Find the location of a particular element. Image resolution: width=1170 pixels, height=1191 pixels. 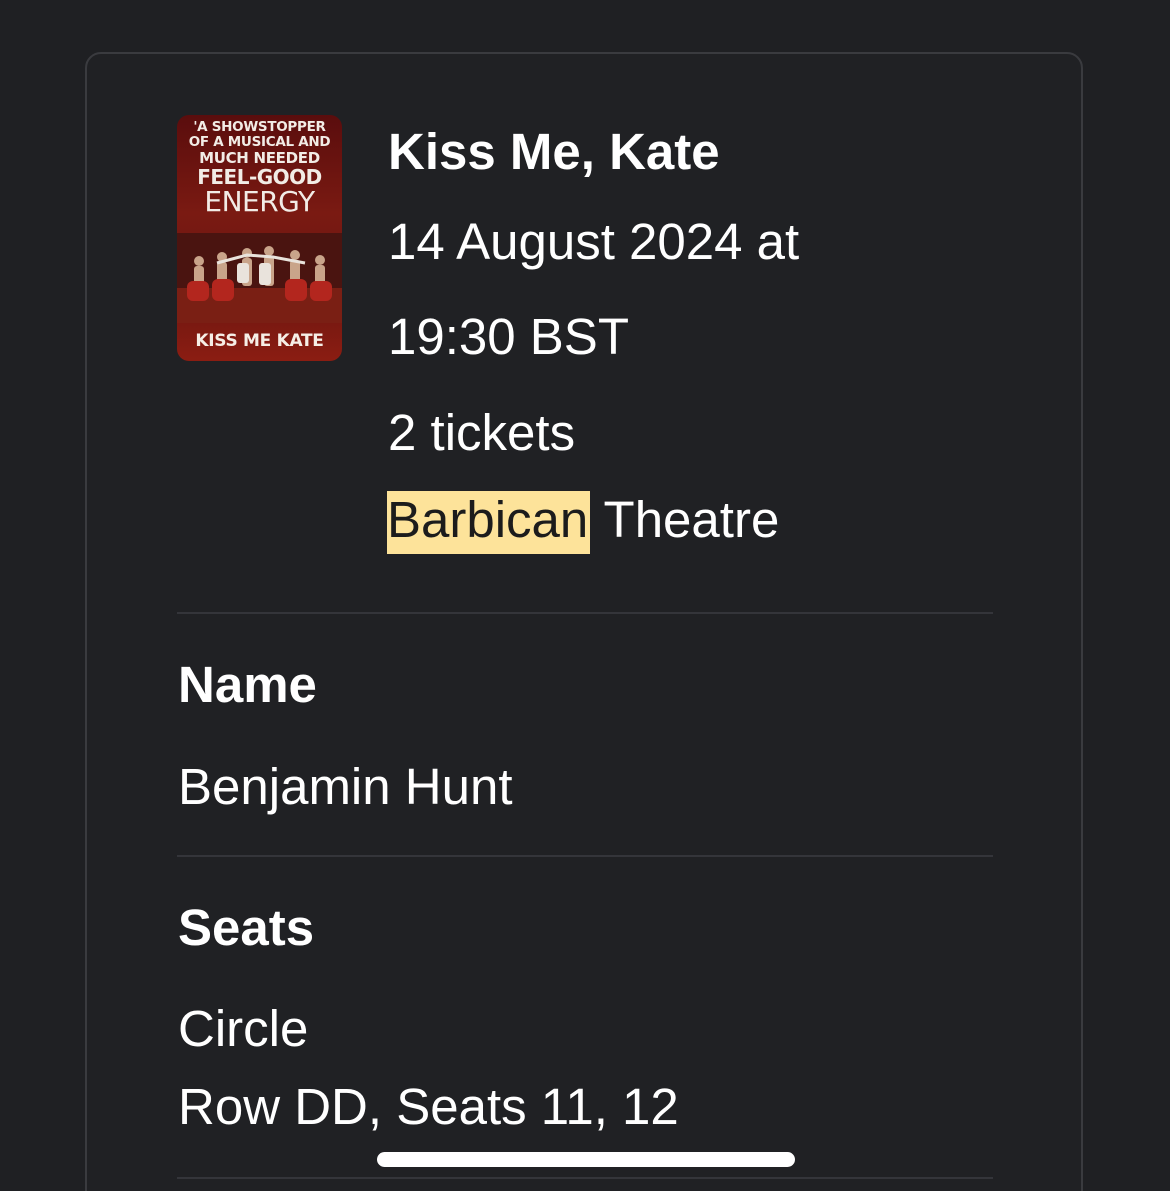

venue-rest: Theatre is located at coordinates (685, 519).